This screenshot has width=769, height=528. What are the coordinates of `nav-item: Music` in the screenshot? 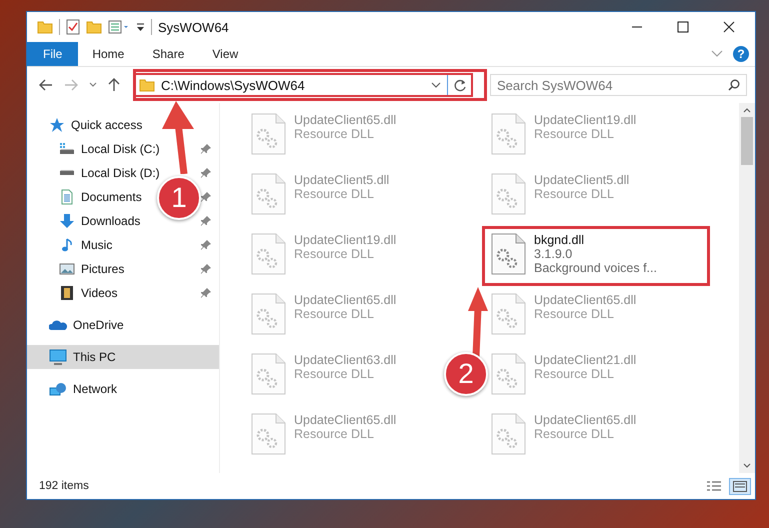 It's located at (85, 245).